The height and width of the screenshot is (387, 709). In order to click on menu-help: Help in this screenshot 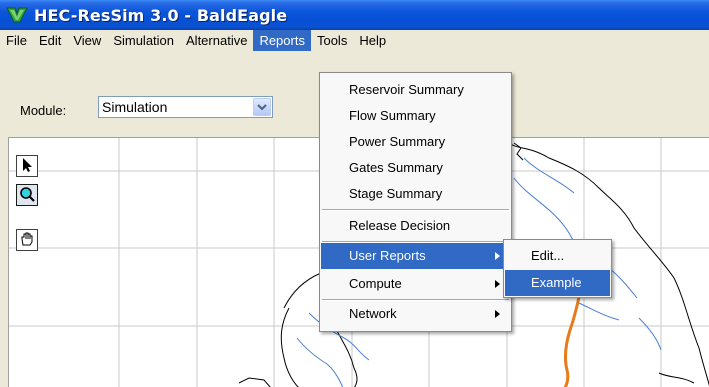, I will do `click(372, 40)`.